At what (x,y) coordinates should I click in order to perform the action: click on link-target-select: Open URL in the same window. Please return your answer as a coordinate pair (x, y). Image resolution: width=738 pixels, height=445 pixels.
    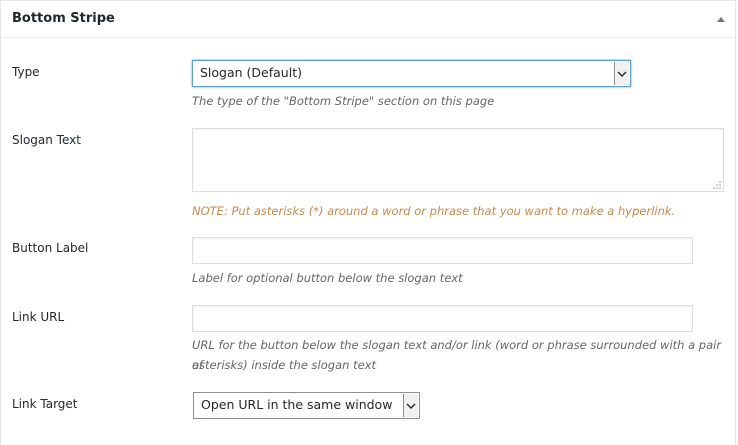
    Looking at the image, I should click on (306, 405).